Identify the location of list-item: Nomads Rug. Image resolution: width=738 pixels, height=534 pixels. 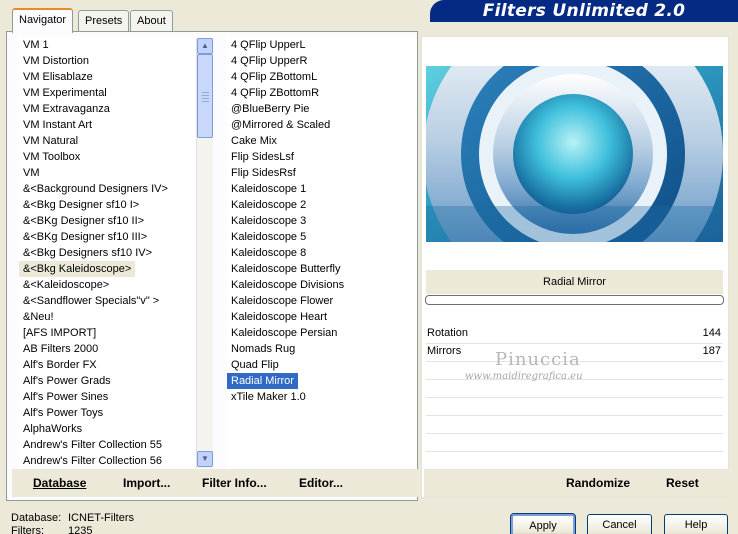
(322, 349).